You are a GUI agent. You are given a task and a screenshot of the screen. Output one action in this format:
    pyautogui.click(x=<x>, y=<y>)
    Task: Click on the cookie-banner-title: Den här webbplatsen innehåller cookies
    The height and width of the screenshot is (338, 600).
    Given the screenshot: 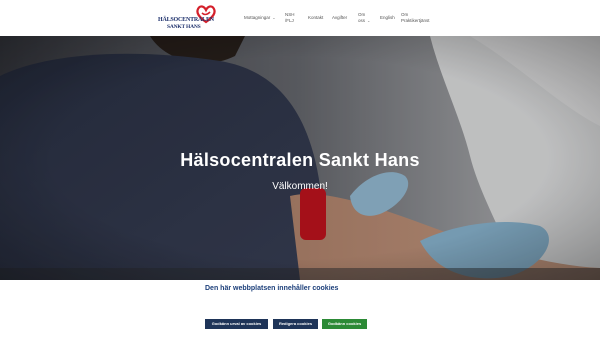 What is the action you would take?
    pyautogui.click(x=272, y=288)
    